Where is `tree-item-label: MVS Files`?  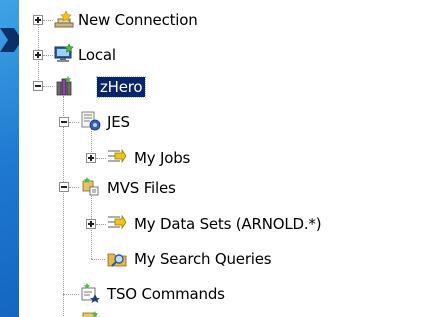 tree-item-label: MVS Files is located at coordinates (141, 188).